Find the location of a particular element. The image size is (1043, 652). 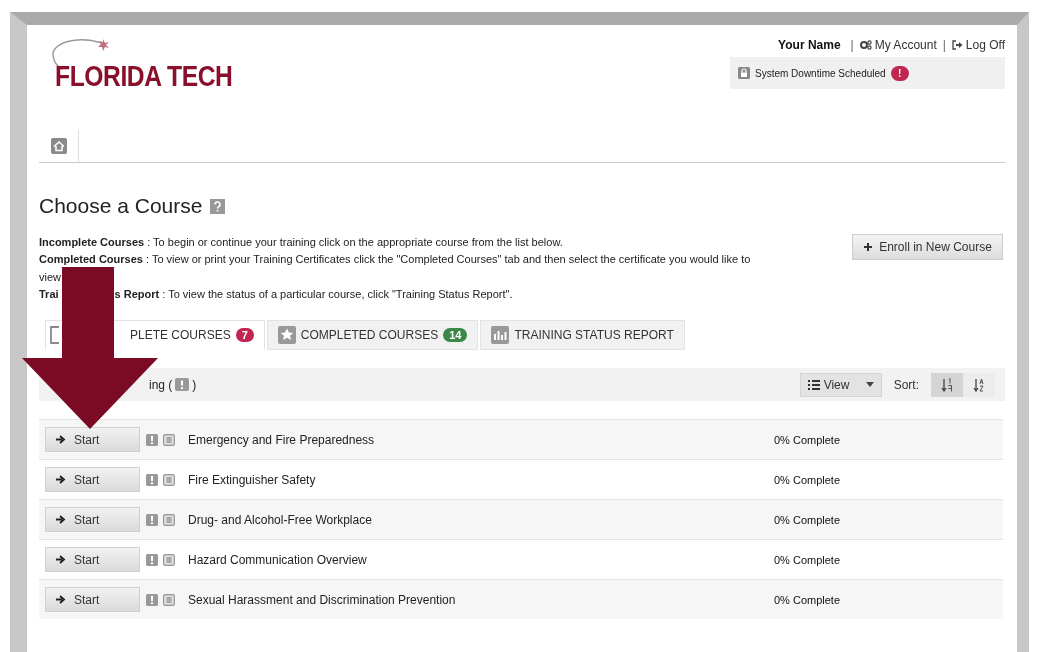

instruction-text: view is located at coordinates (50, 277).